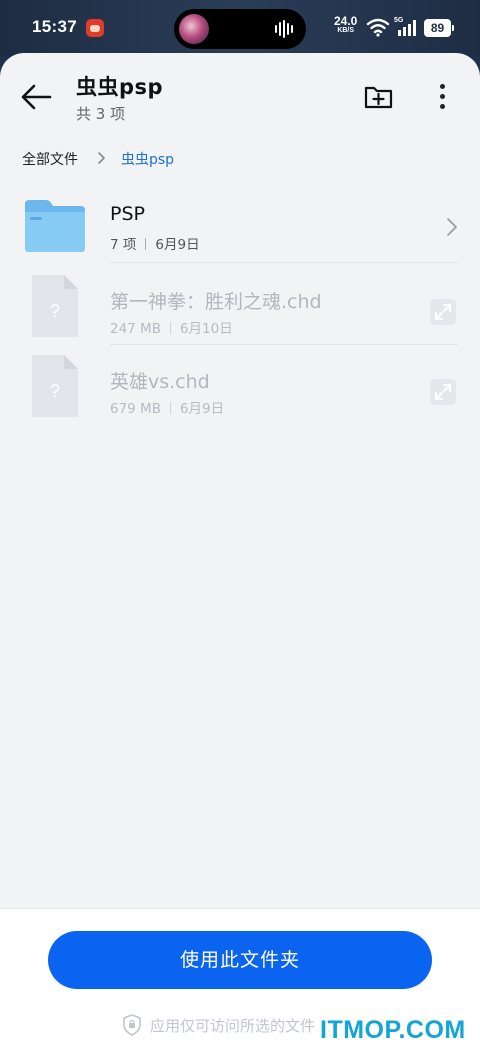 This screenshot has width=480, height=1056. What do you see at coordinates (346, 30) in the screenshot?
I see `network-speed-unit: KB/S` at bounding box center [346, 30].